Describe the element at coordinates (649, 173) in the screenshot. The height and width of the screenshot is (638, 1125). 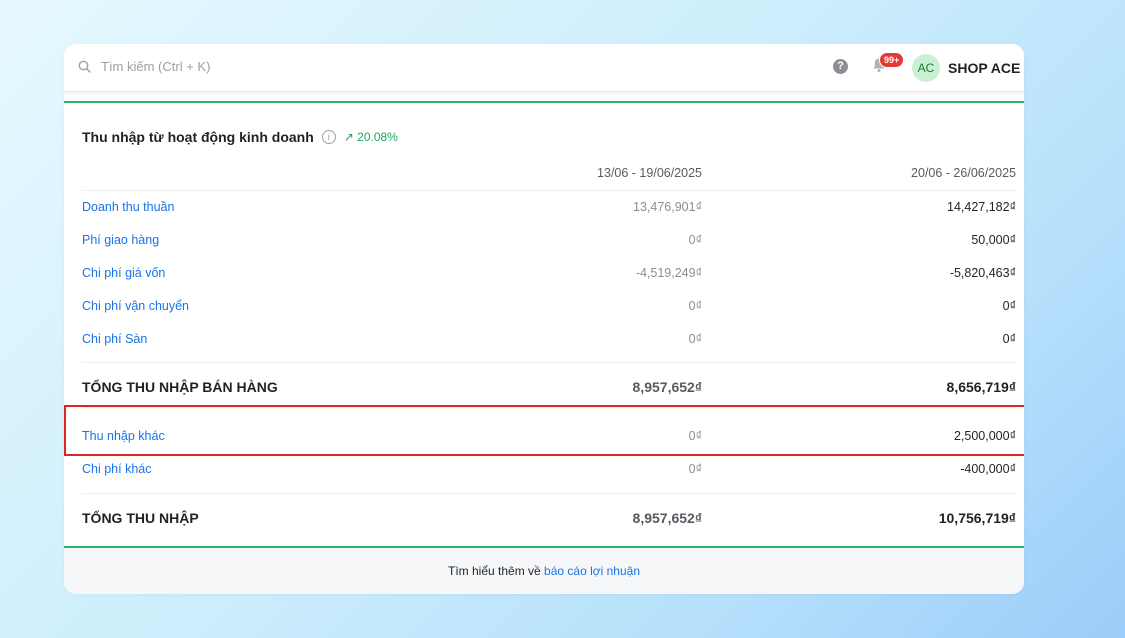
I see `column-header-period-1: 13/06 - 19/06/2025` at that location.